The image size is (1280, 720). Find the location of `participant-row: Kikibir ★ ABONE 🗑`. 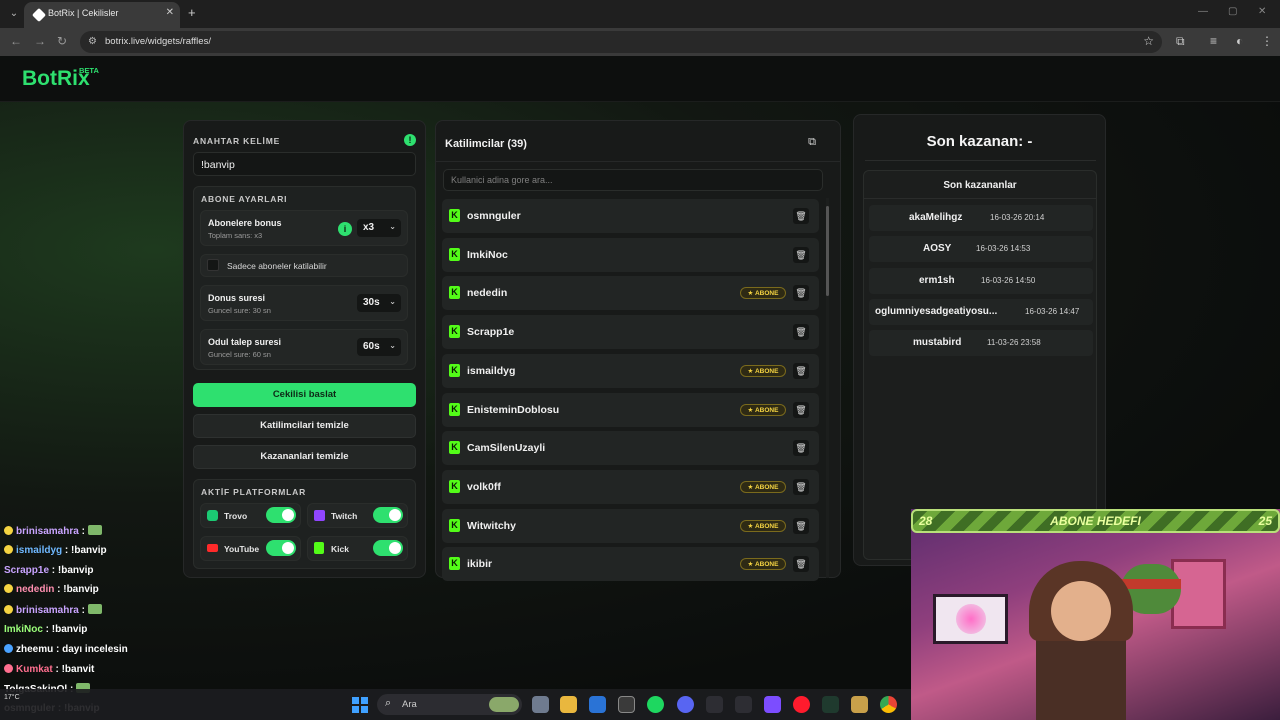

participant-row: Kikibir ★ ABONE 🗑 is located at coordinates (630, 564).